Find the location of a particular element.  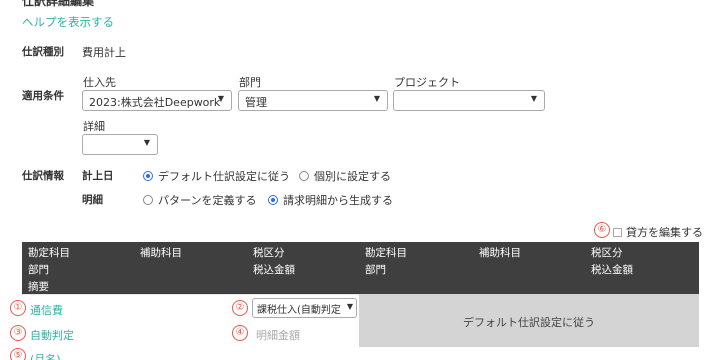

marker-3: ③ is located at coordinates (18, 333).